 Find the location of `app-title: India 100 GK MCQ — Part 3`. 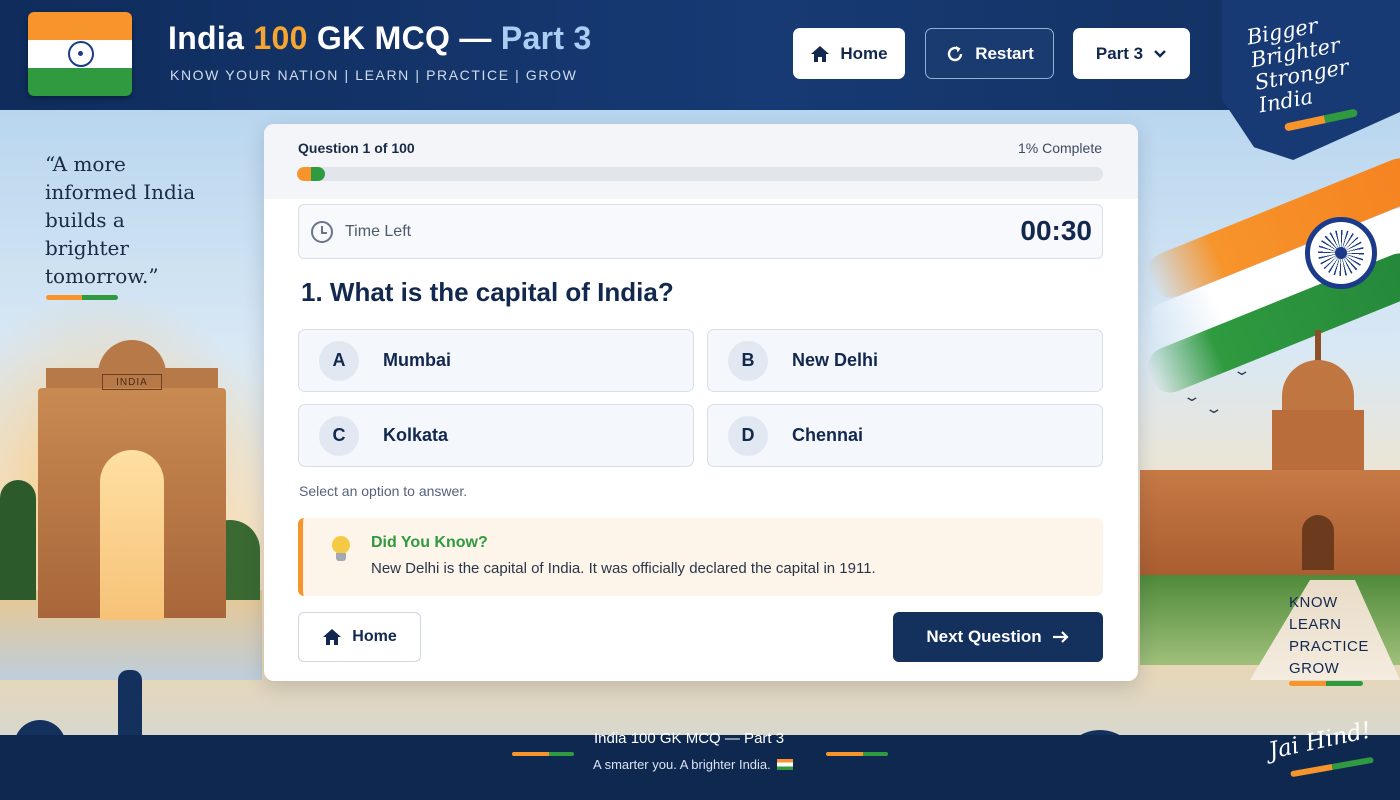

app-title: India 100 GK MCQ — Part 3 is located at coordinates (380, 38).